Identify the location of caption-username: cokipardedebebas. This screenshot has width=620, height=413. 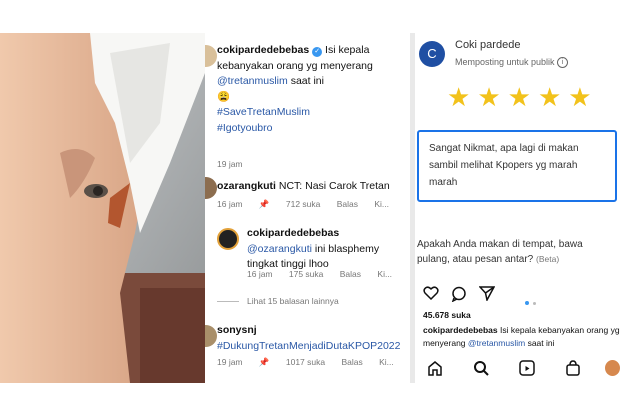
(460, 330).